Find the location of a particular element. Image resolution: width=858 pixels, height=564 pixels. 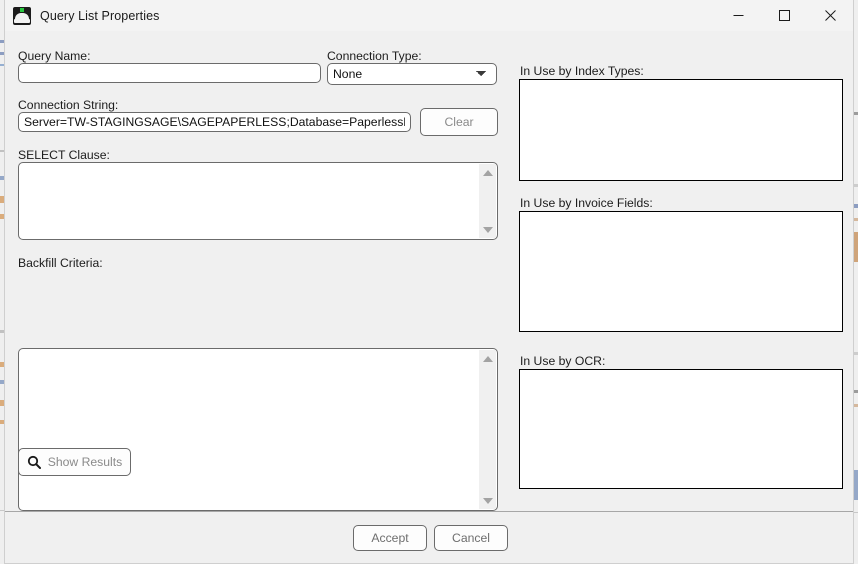

maximize-icon is located at coordinates (784, 15).